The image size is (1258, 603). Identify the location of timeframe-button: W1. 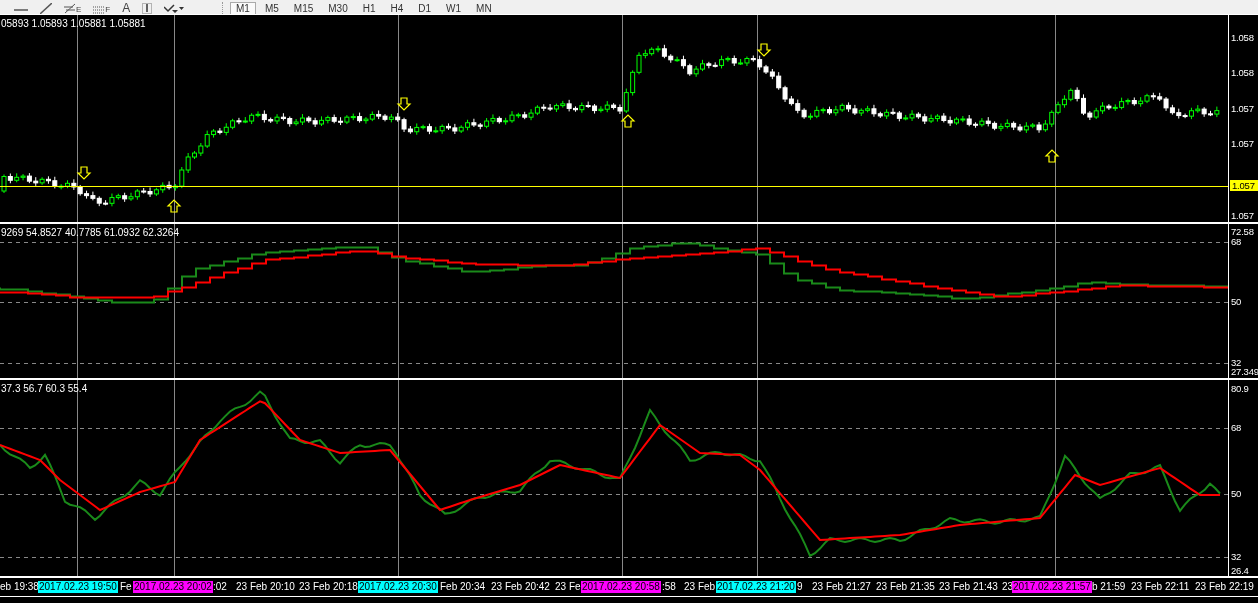
(454, 8).